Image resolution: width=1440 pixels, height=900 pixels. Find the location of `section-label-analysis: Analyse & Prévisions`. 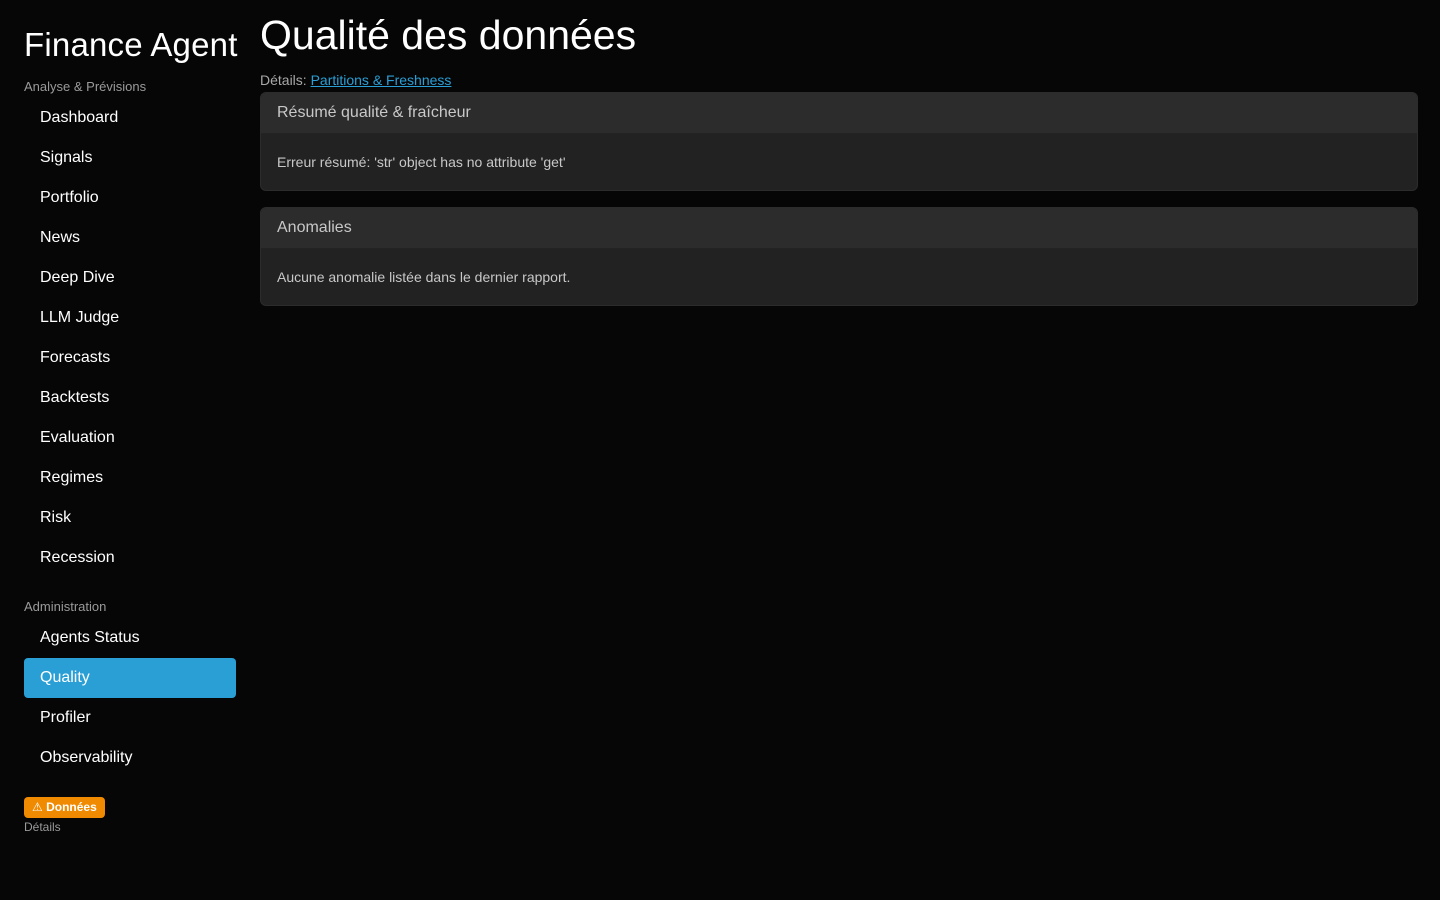

section-label-analysis: Analyse & Prévisions is located at coordinates (85, 86).